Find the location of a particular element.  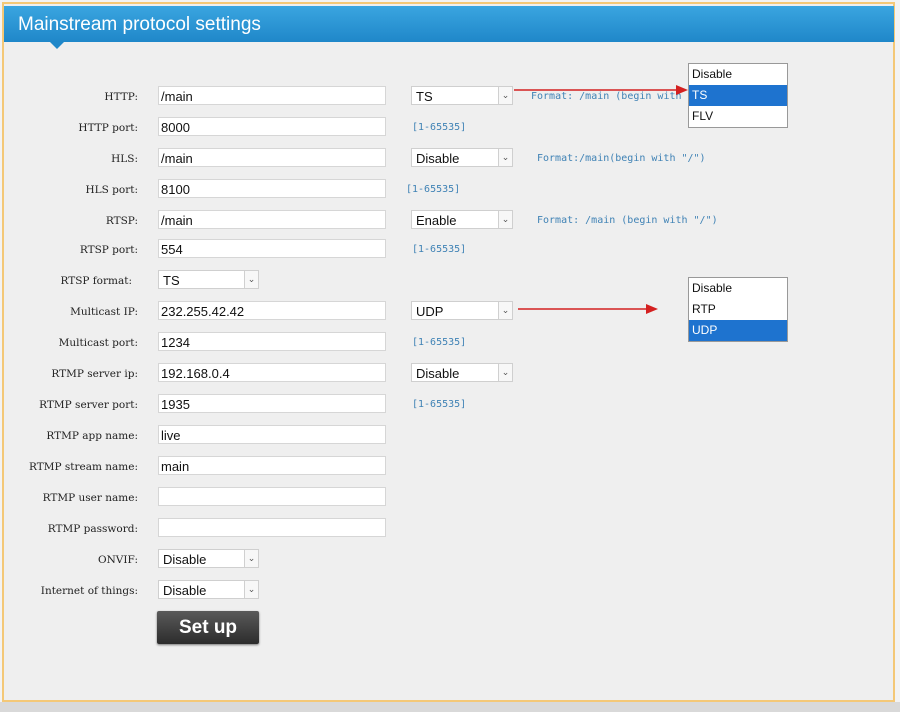

setup-button: Set up is located at coordinates (208, 627).